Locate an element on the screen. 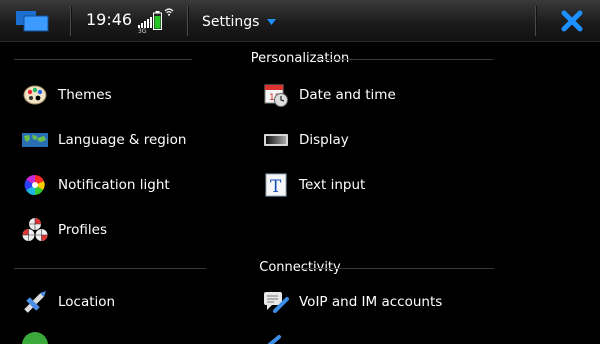  display-icon is located at coordinates (276, 140).